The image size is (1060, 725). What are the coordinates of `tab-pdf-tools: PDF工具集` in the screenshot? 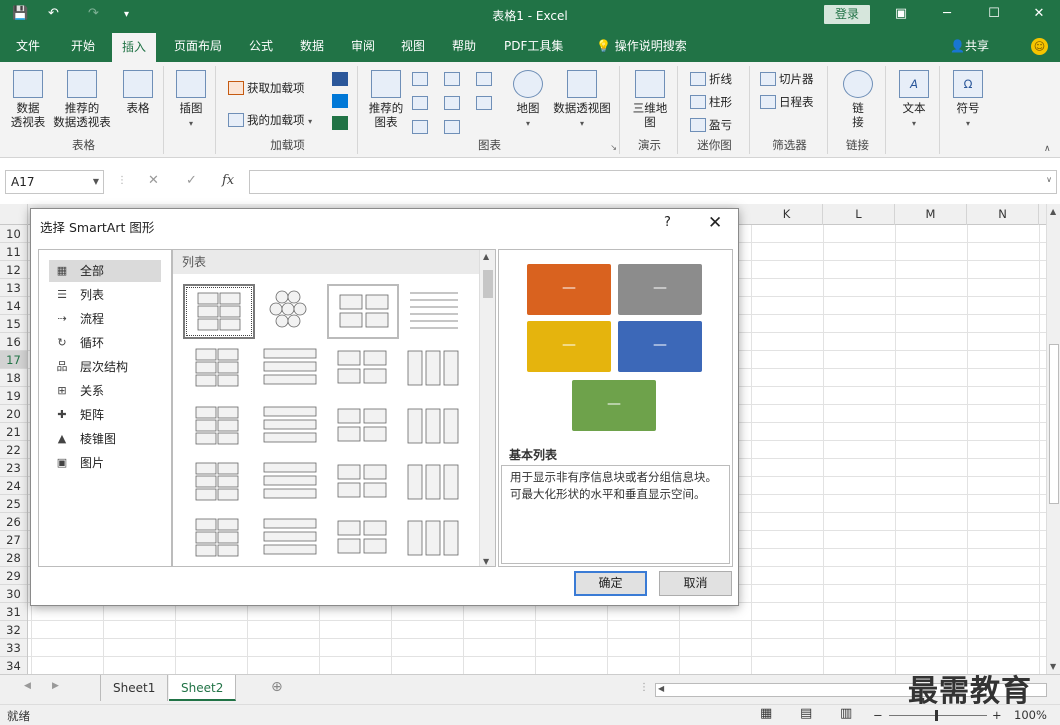 It's located at (533, 46).